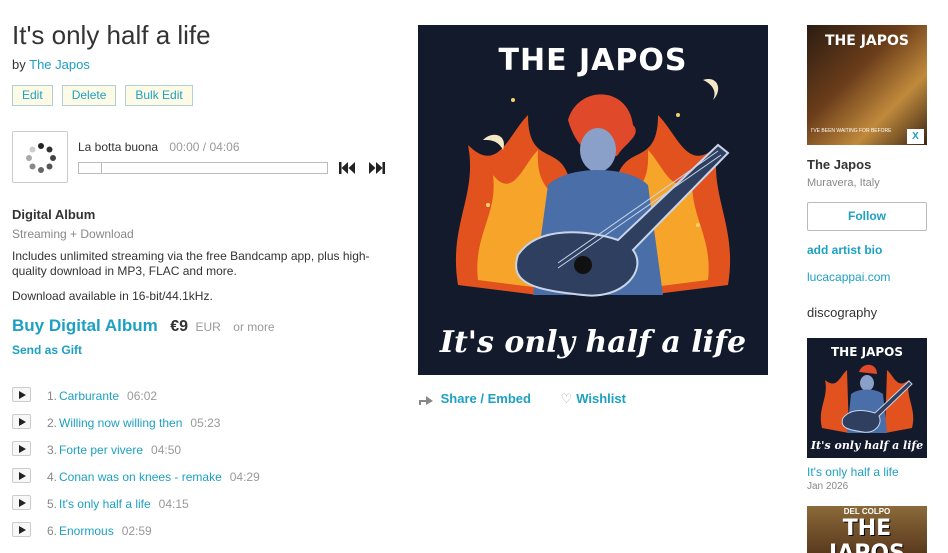 The width and height of the screenshot is (948, 553). I want to click on track-title: Willing now willing then, so click(120, 423).